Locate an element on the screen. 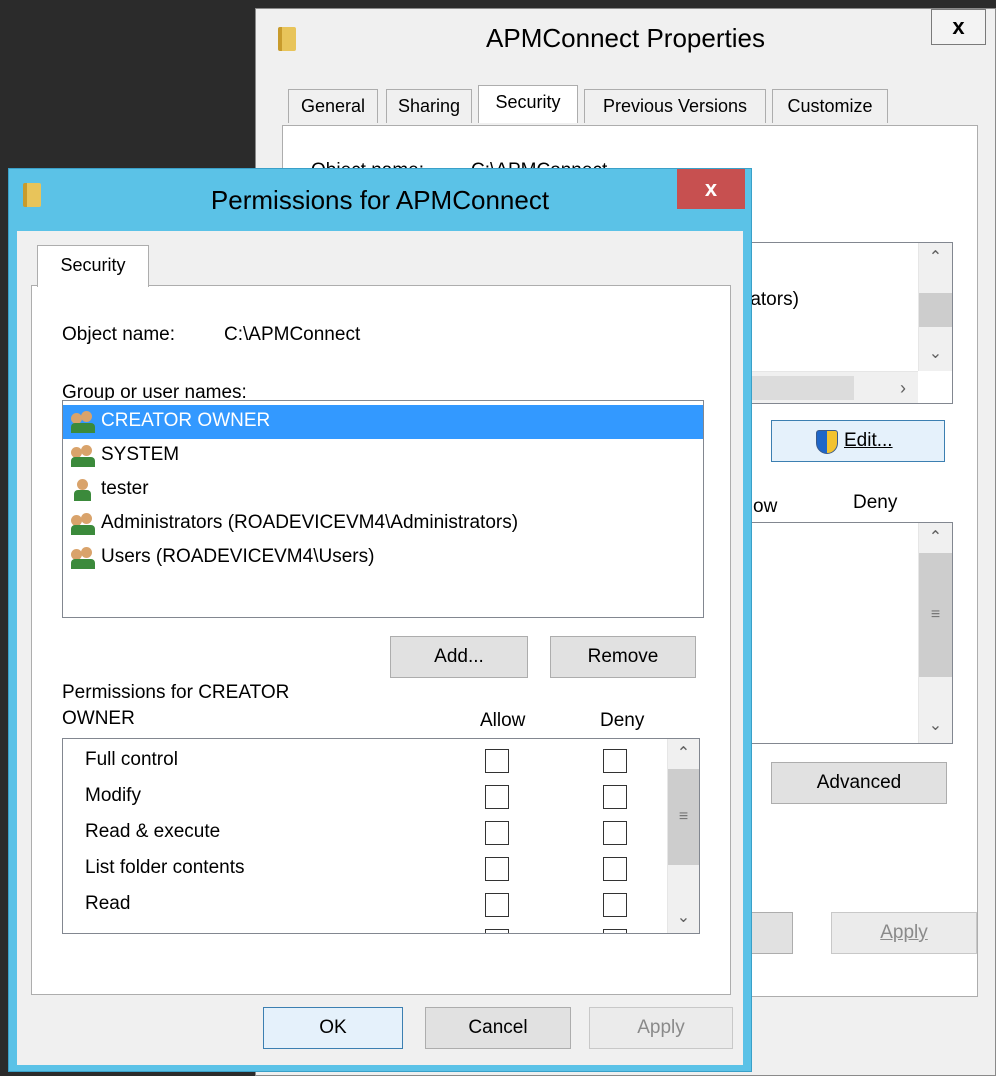 This screenshot has width=996, height=1076. user-name: tester is located at coordinates (125, 488).